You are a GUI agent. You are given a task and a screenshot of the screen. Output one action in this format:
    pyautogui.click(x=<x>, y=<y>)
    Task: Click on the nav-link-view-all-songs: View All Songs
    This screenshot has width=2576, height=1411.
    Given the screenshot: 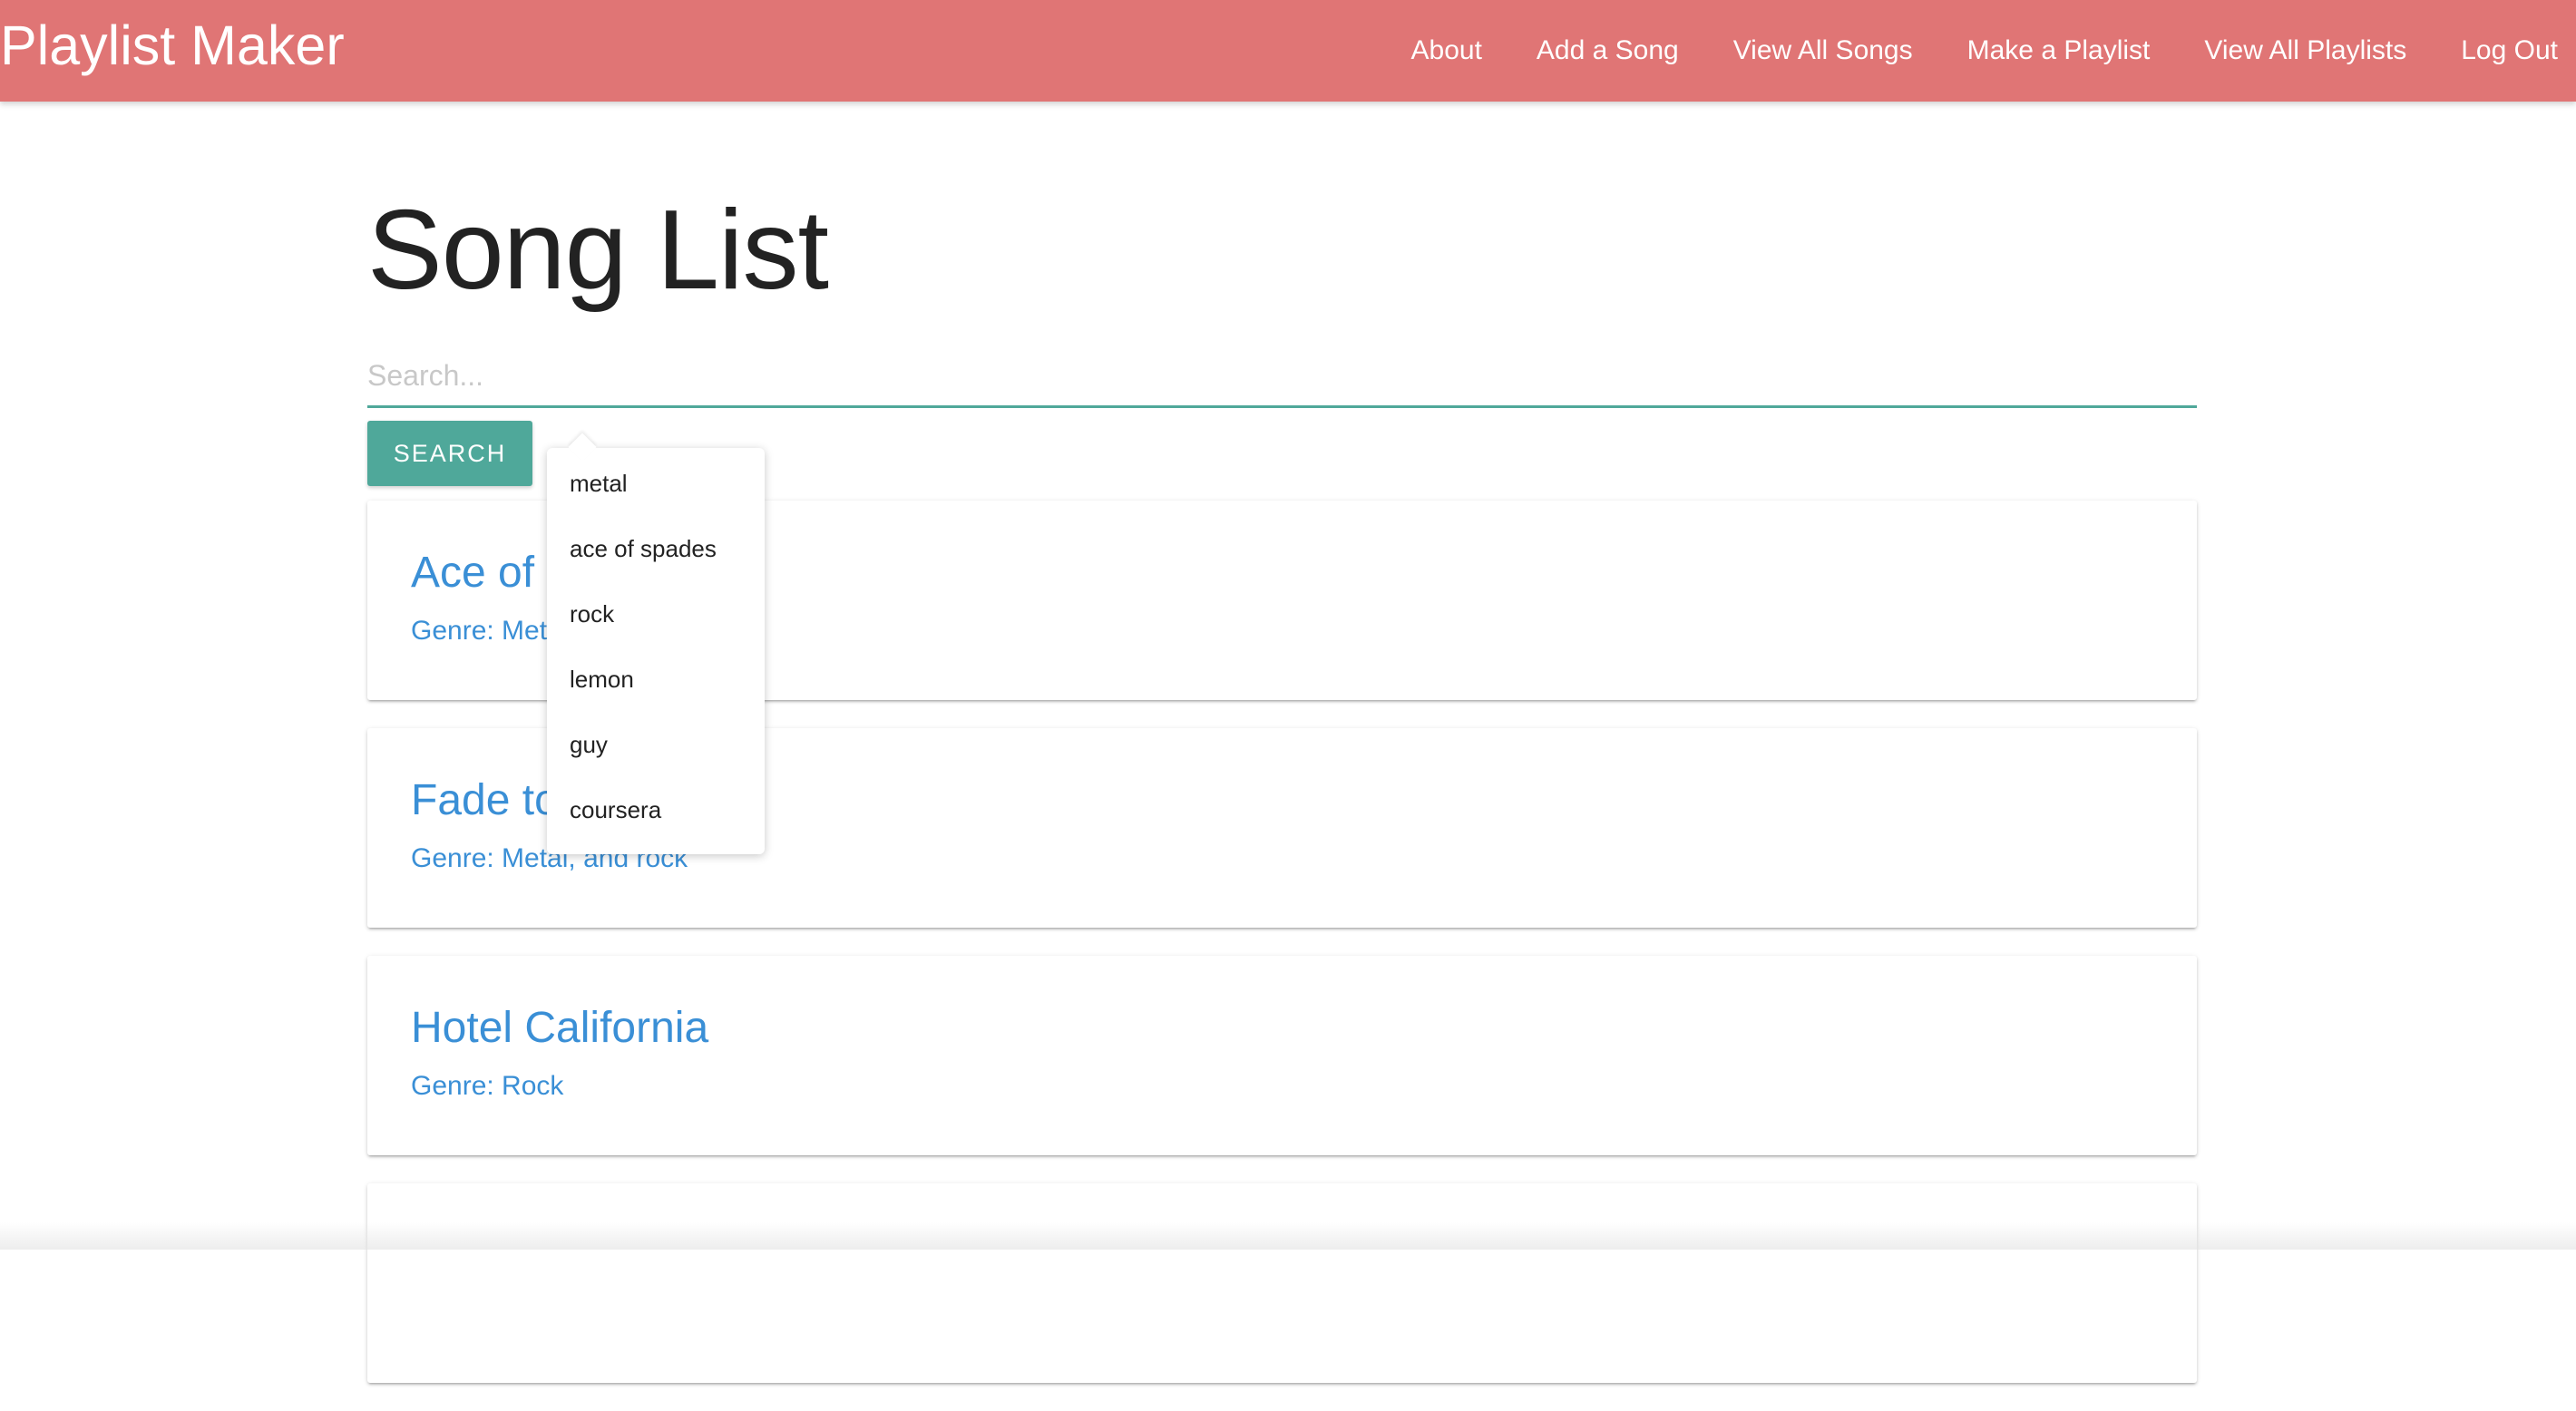 What is the action you would take?
    pyautogui.click(x=1823, y=51)
    